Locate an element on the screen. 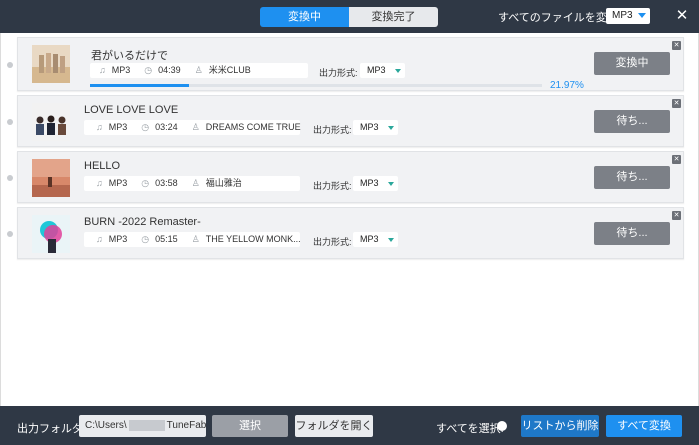  track-duration: 03:58 is located at coordinates (166, 183).